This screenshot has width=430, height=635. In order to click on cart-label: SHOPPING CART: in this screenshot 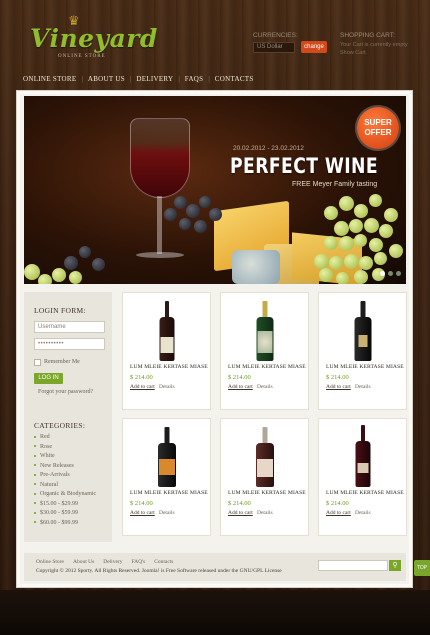, I will do `click(367, 35)`.